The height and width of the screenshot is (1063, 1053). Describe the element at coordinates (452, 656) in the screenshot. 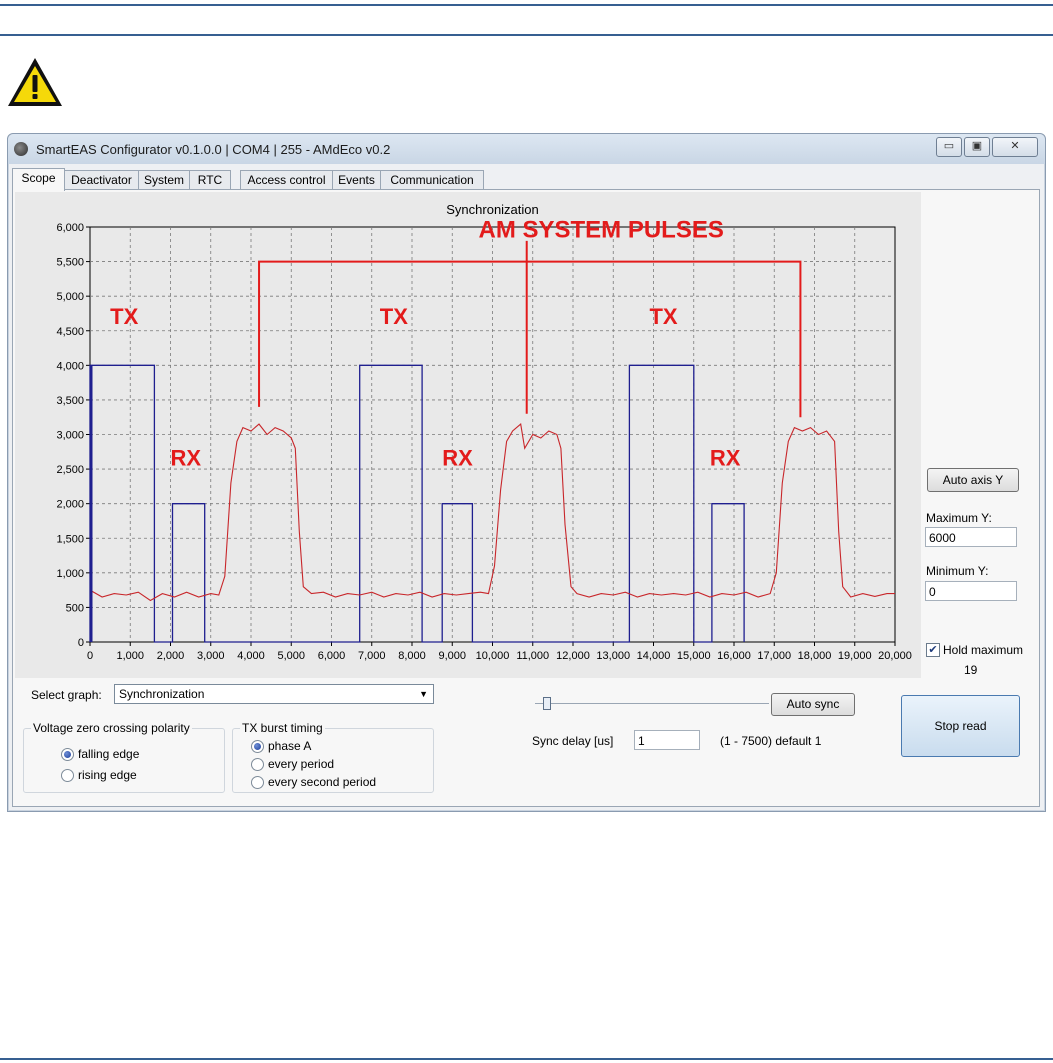

I see `x-tick-label: 9,000` at that location.